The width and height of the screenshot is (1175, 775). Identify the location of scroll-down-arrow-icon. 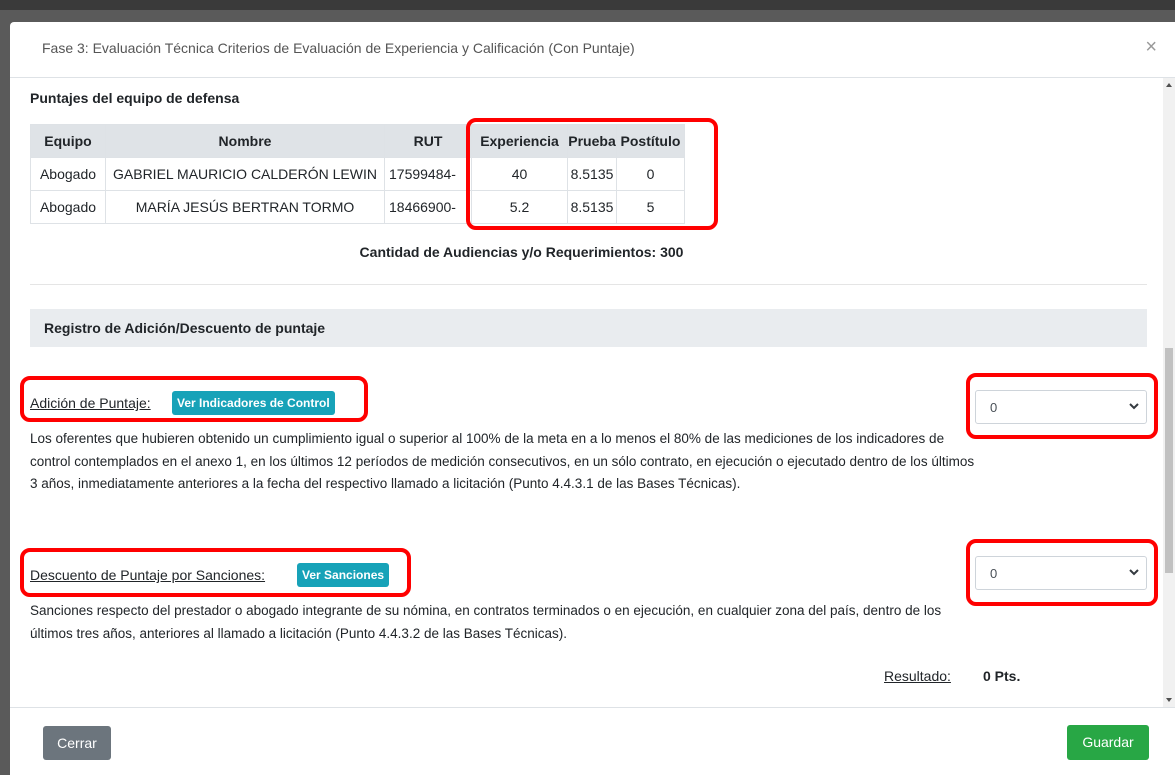
(1169, 700).